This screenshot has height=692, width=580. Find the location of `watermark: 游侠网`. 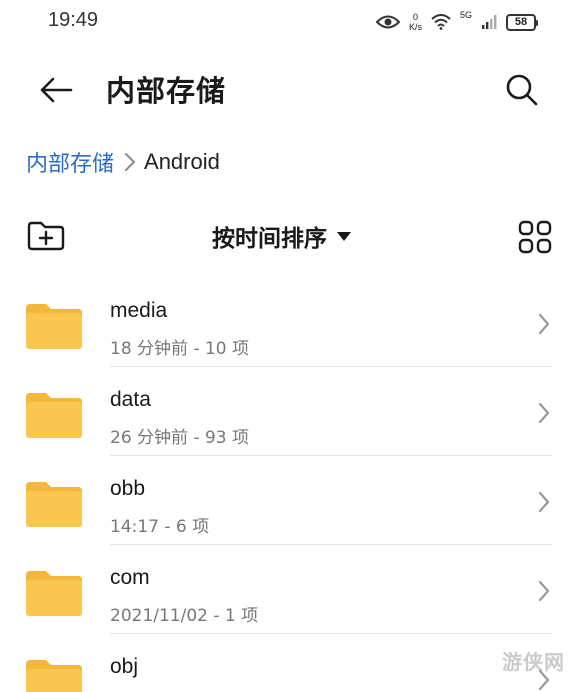

watermark: 游侠网 is located at coordinates (533, 662).